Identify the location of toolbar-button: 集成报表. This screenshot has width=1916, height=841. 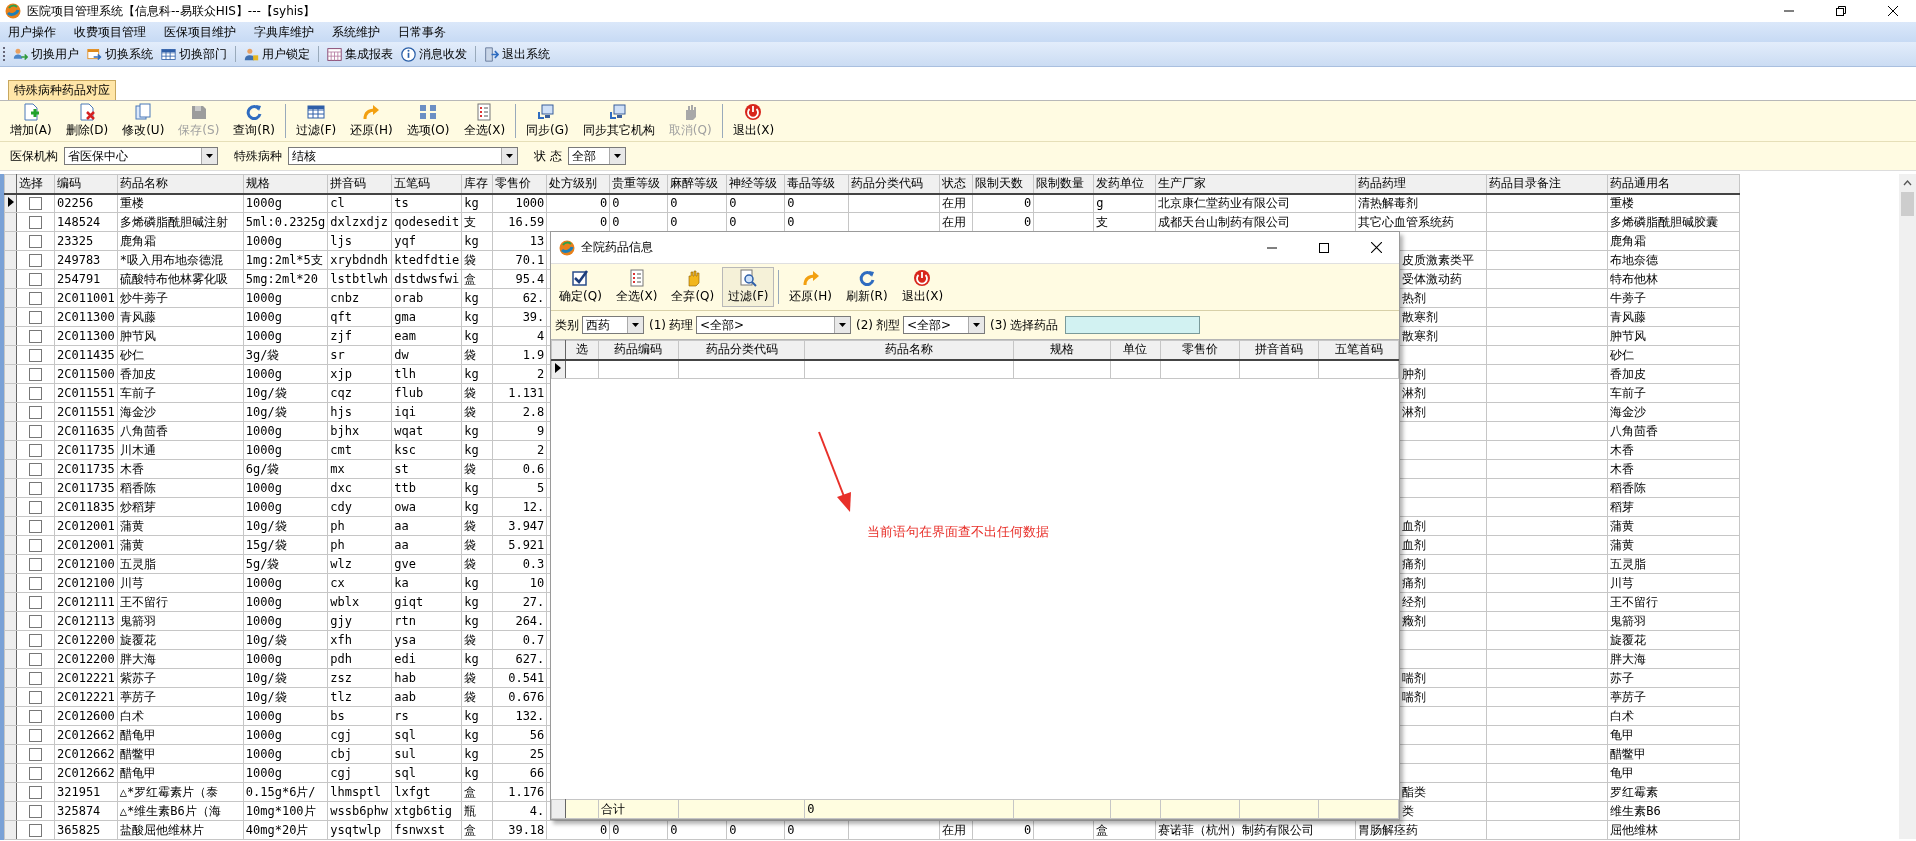
(360, 54).